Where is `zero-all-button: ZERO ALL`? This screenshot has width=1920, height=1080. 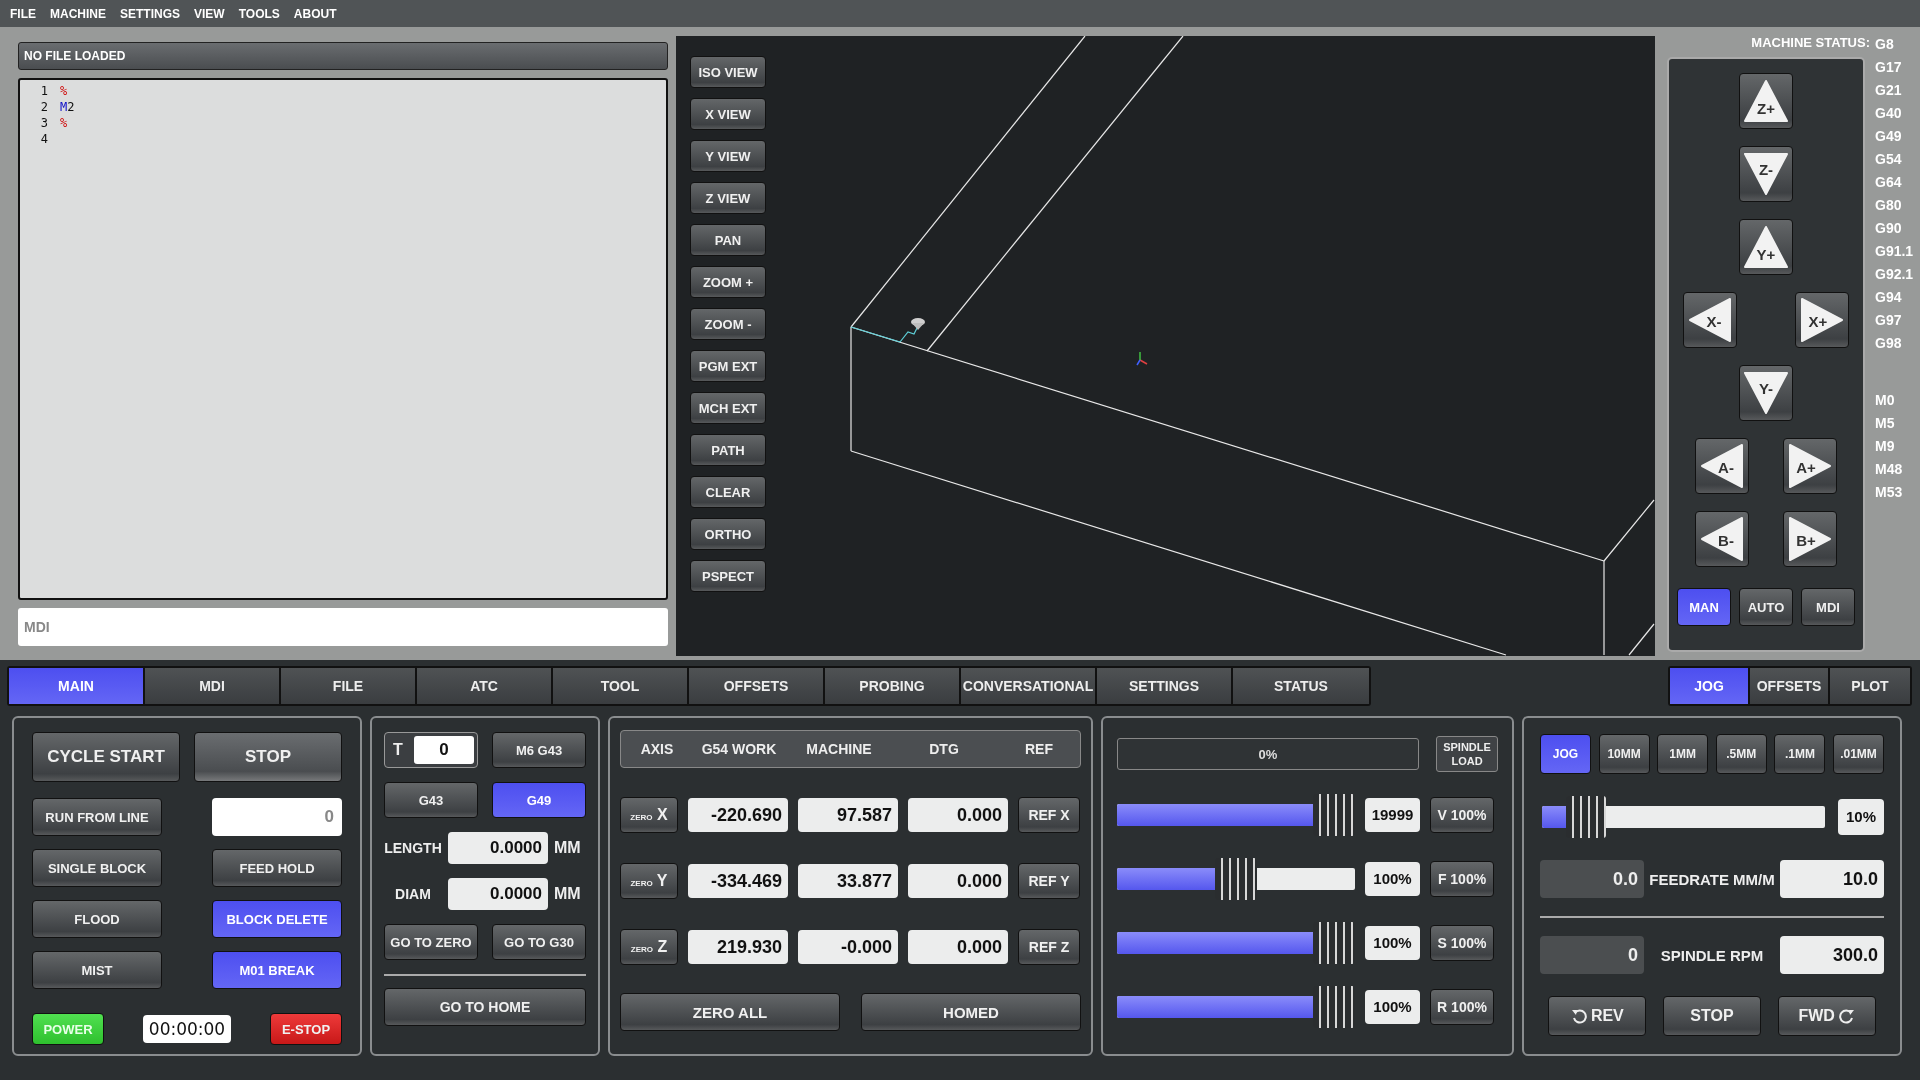
zero-all-button: ZERO ALL is located at coordinates (730, 1012).